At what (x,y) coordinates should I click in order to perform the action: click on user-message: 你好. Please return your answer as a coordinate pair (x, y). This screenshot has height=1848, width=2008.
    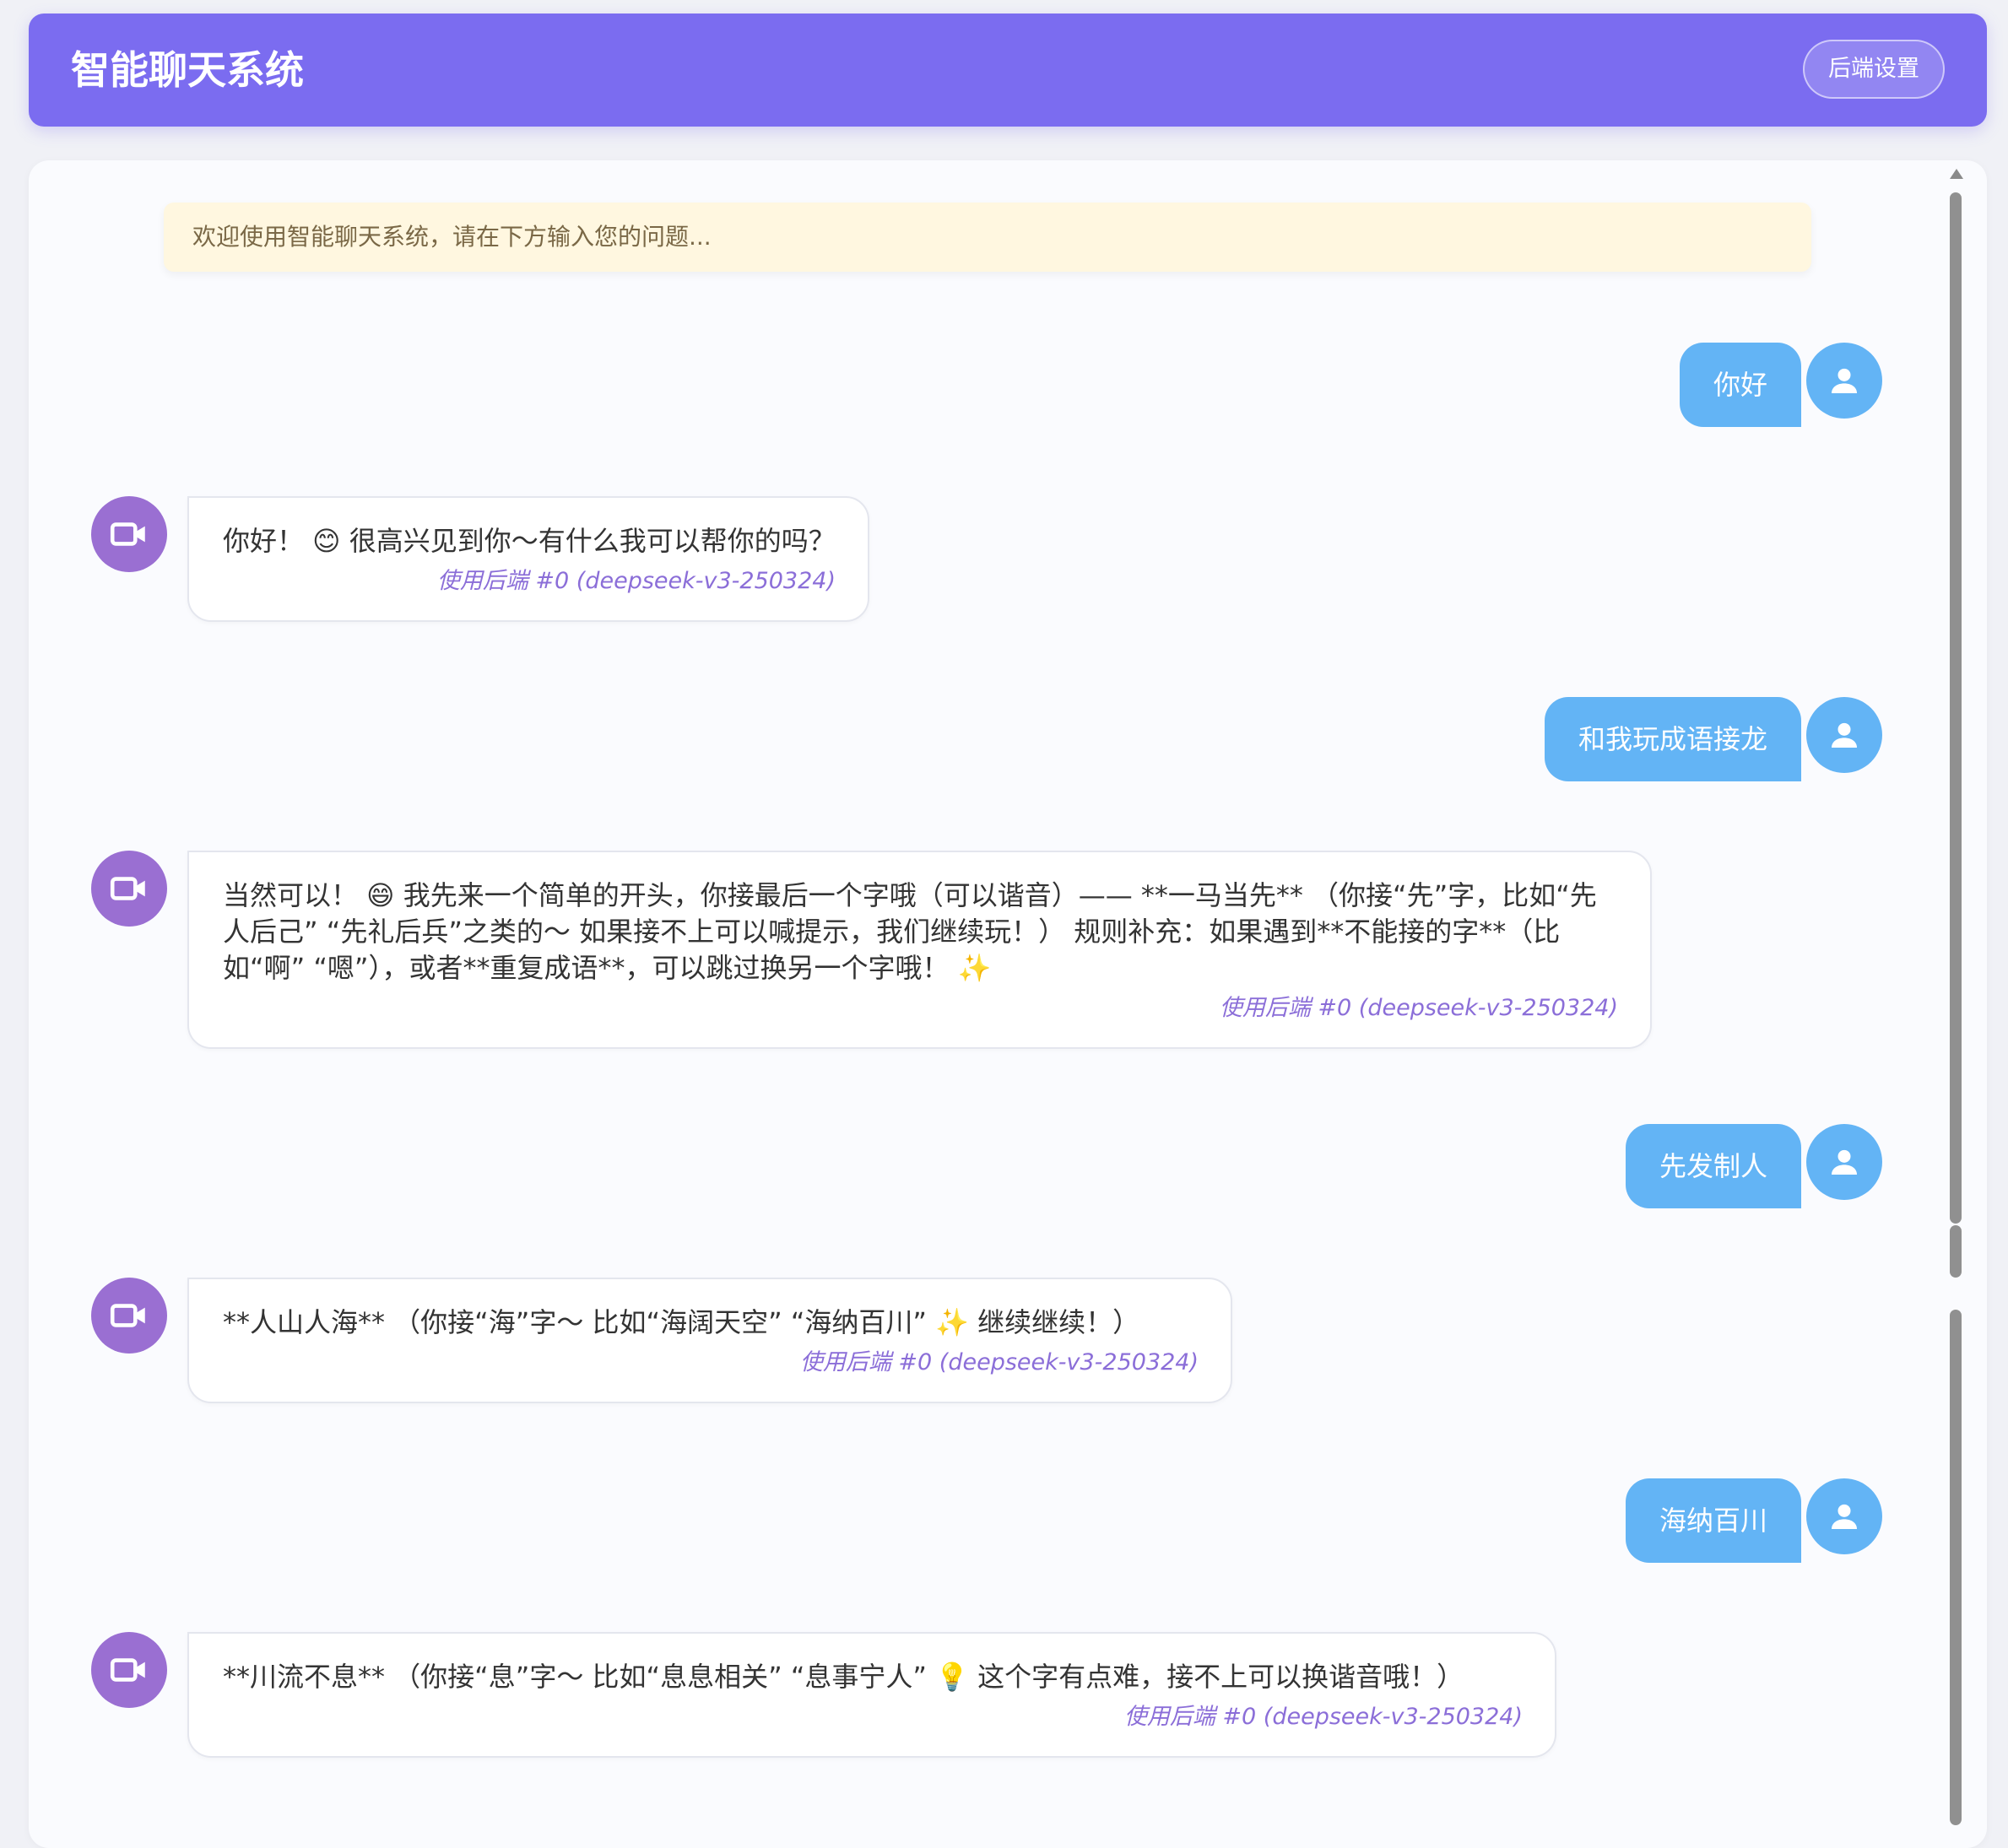
    Looking at the image, I should click on (1740, 385).